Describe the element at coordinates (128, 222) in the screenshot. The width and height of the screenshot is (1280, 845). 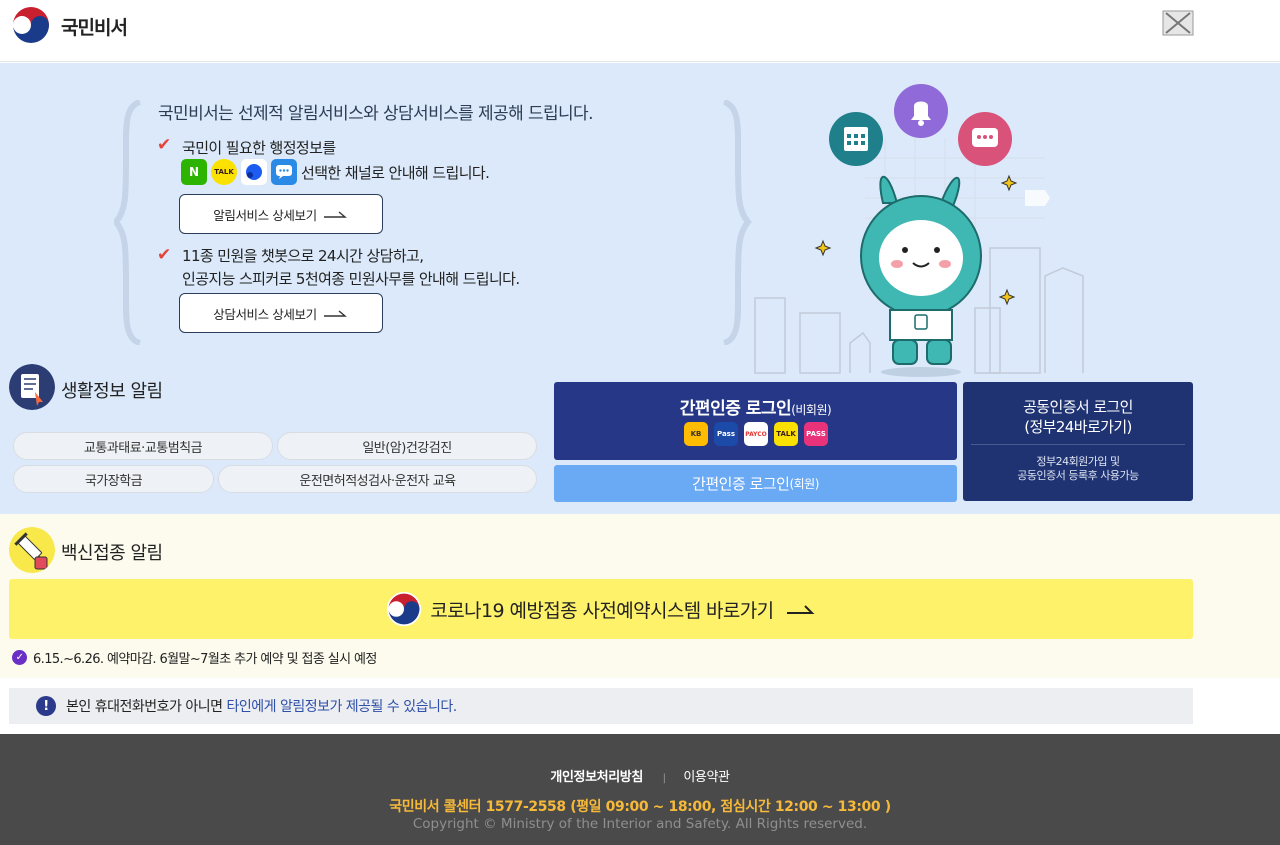
I see `left-brace-decoration` at that location.